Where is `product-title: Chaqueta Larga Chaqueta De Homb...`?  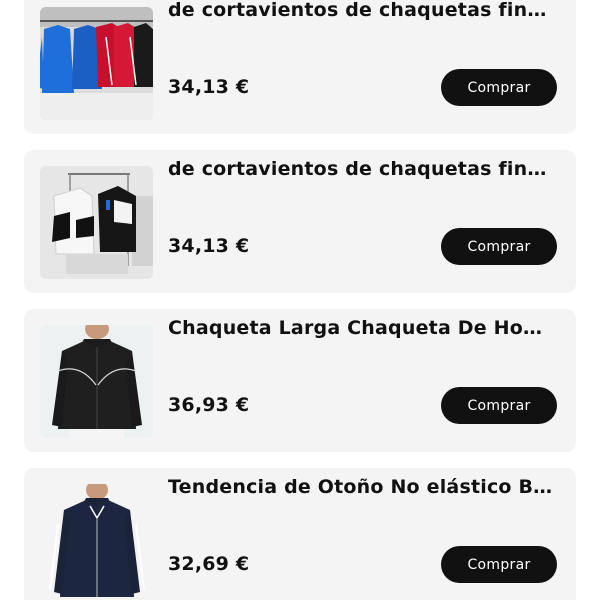
product-title: Chaqueta Larga Chaqueta De Homb... is located at coordinates (361, 328).